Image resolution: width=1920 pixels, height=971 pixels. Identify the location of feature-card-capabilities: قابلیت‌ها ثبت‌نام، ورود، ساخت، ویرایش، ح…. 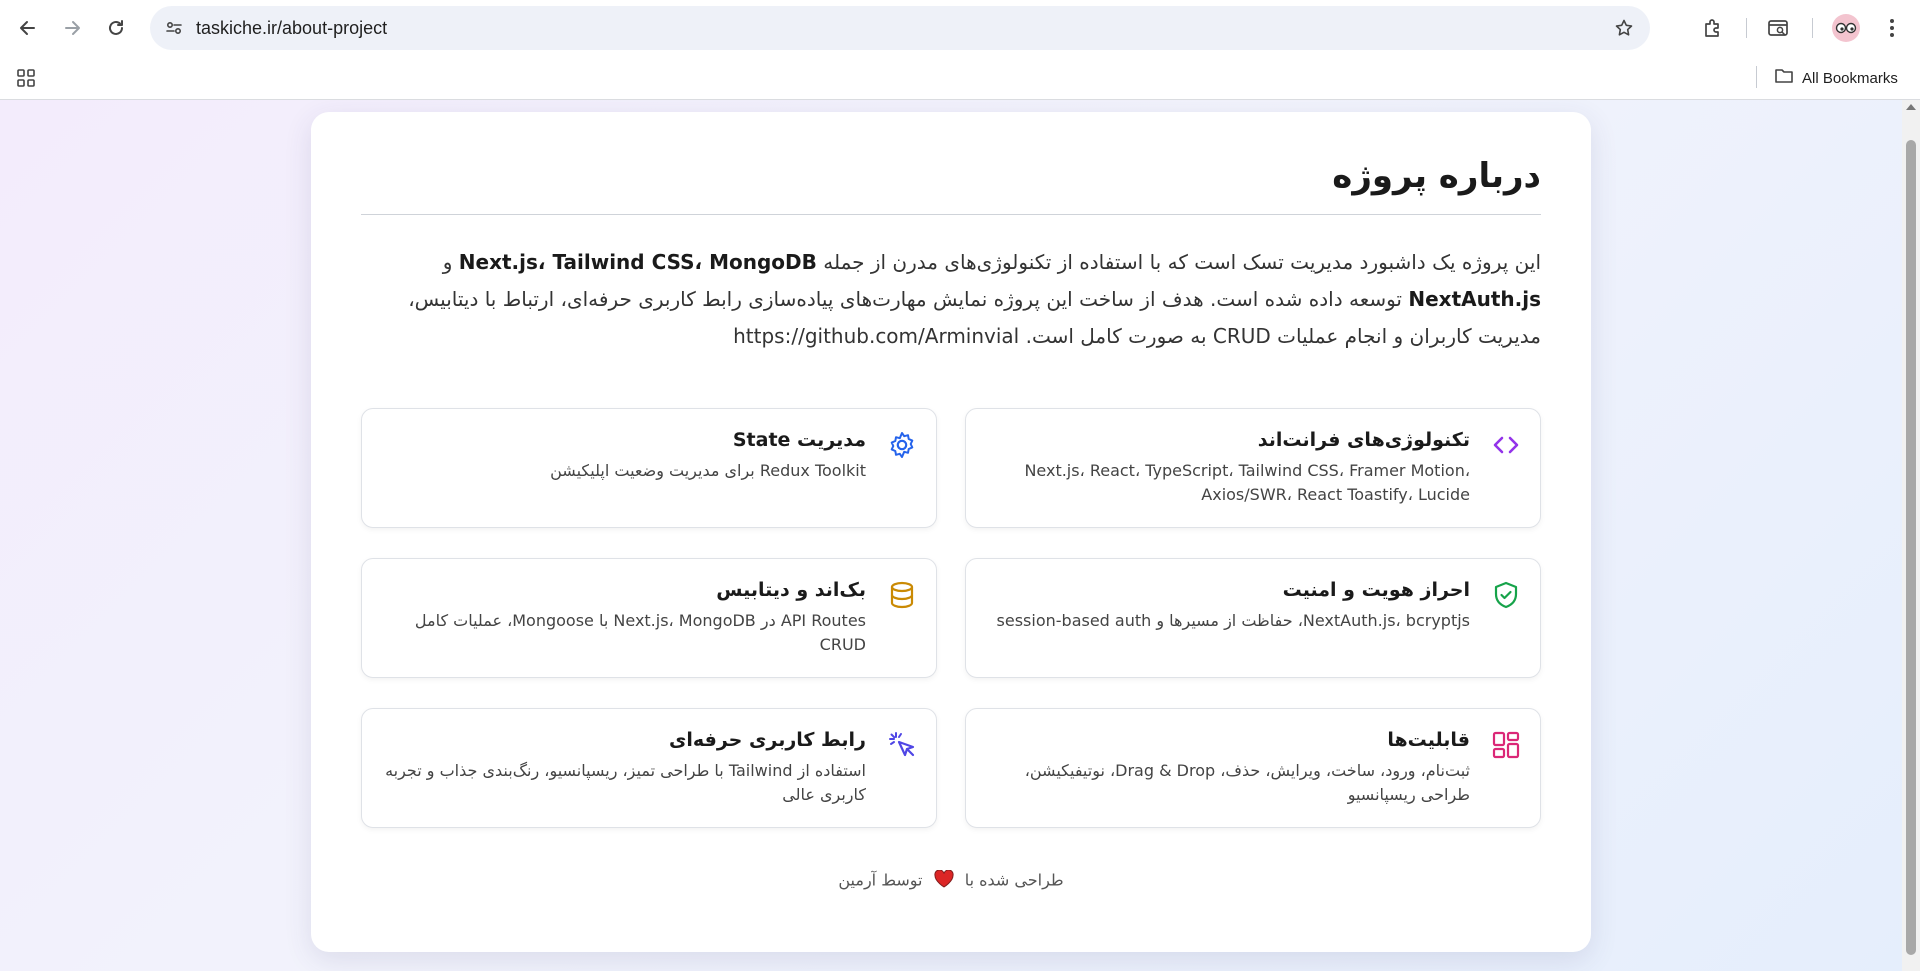
(1253, 768).